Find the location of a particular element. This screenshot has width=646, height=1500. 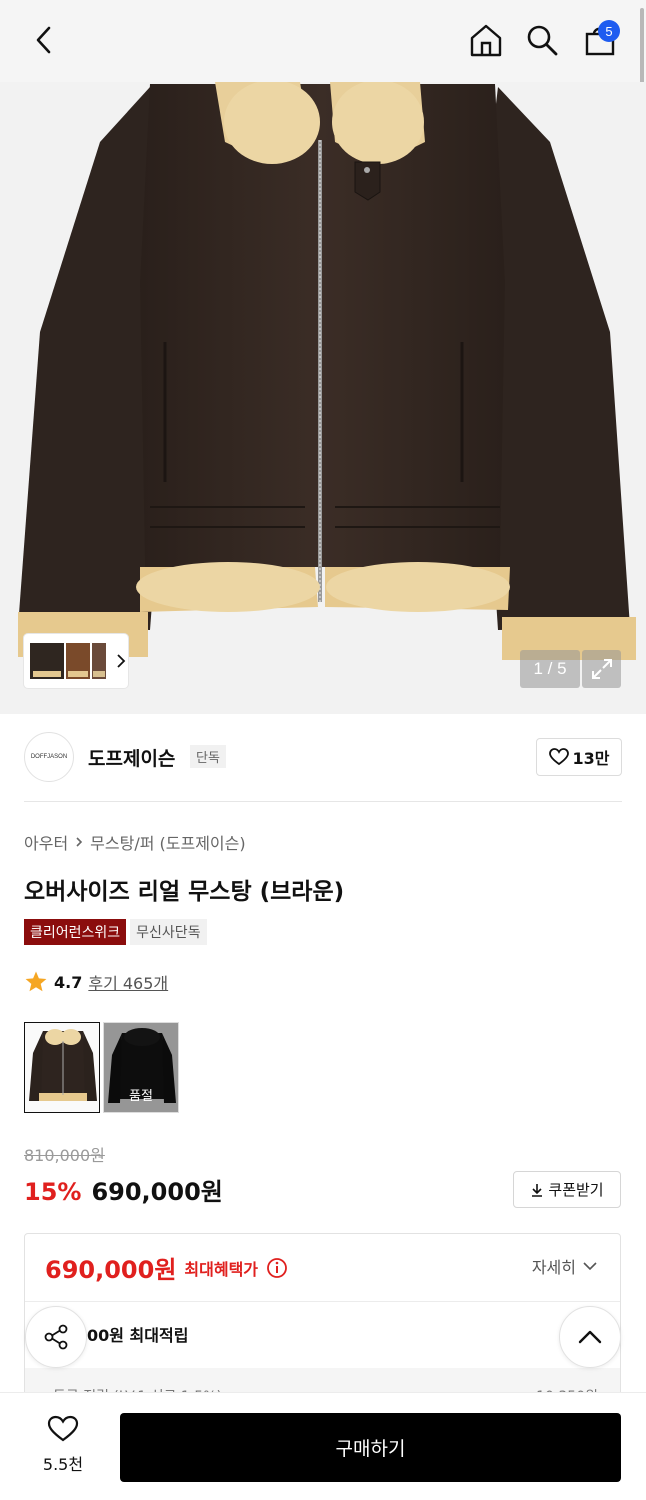

discount-rate: 15% is located at coordinates (53, 1192).